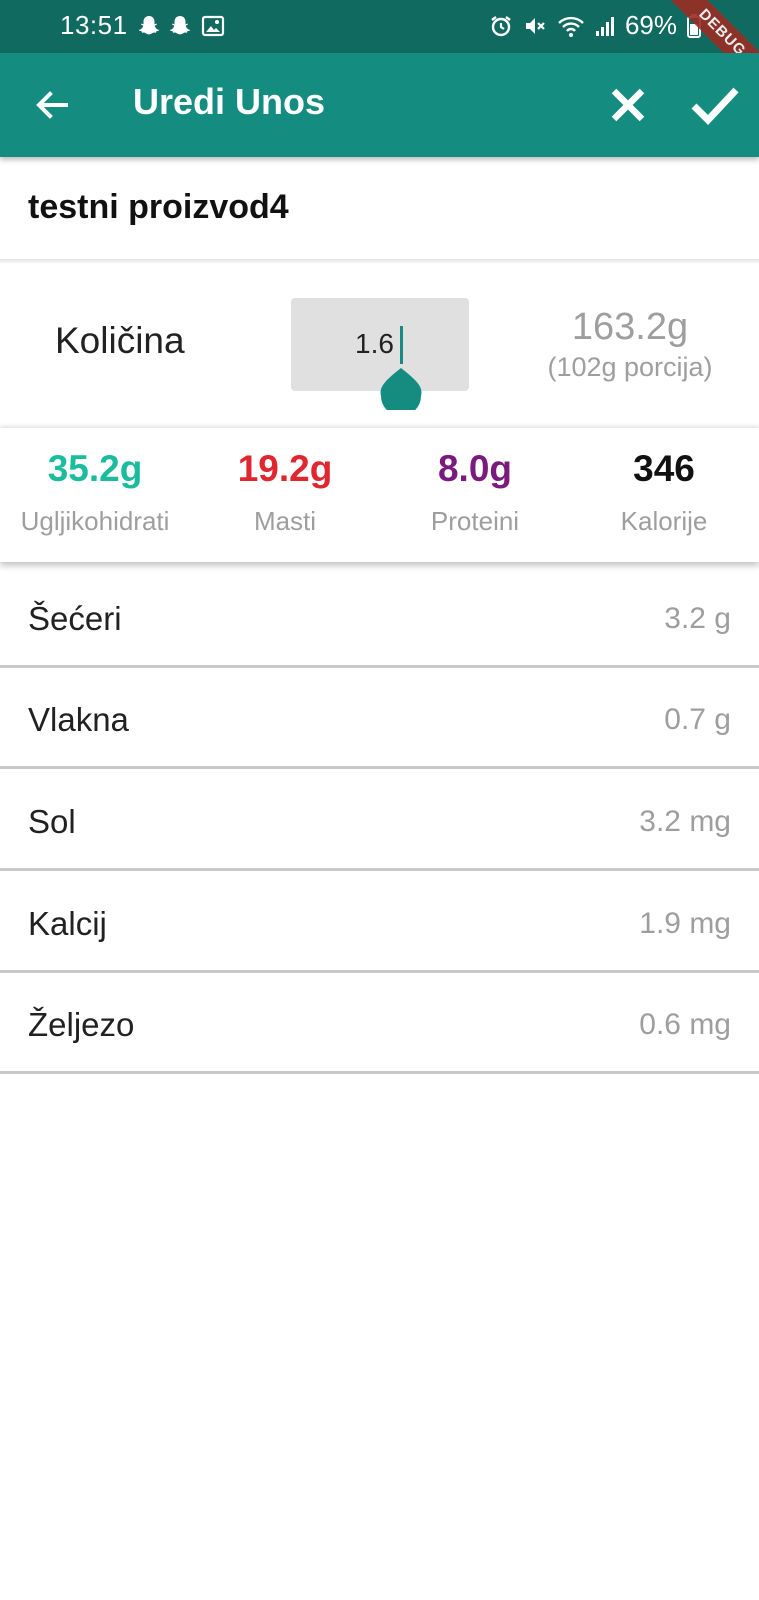 The height and width of the screenshot is (1600, 759). Describe the element at coordinates (213, 26) in the screenshot. I see `gallery-icon` at that location.